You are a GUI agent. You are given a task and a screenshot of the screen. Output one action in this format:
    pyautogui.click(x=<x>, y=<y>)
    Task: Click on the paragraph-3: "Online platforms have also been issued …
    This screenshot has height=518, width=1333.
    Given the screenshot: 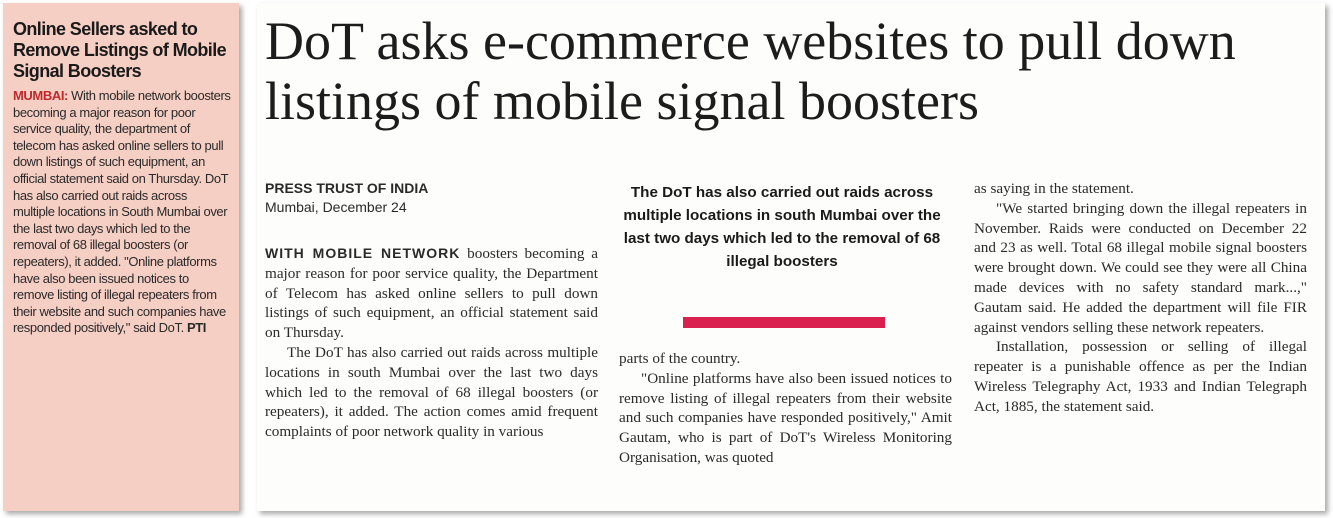 What is the action you would take?
    pyautogui.click(x=785, y=417)
    